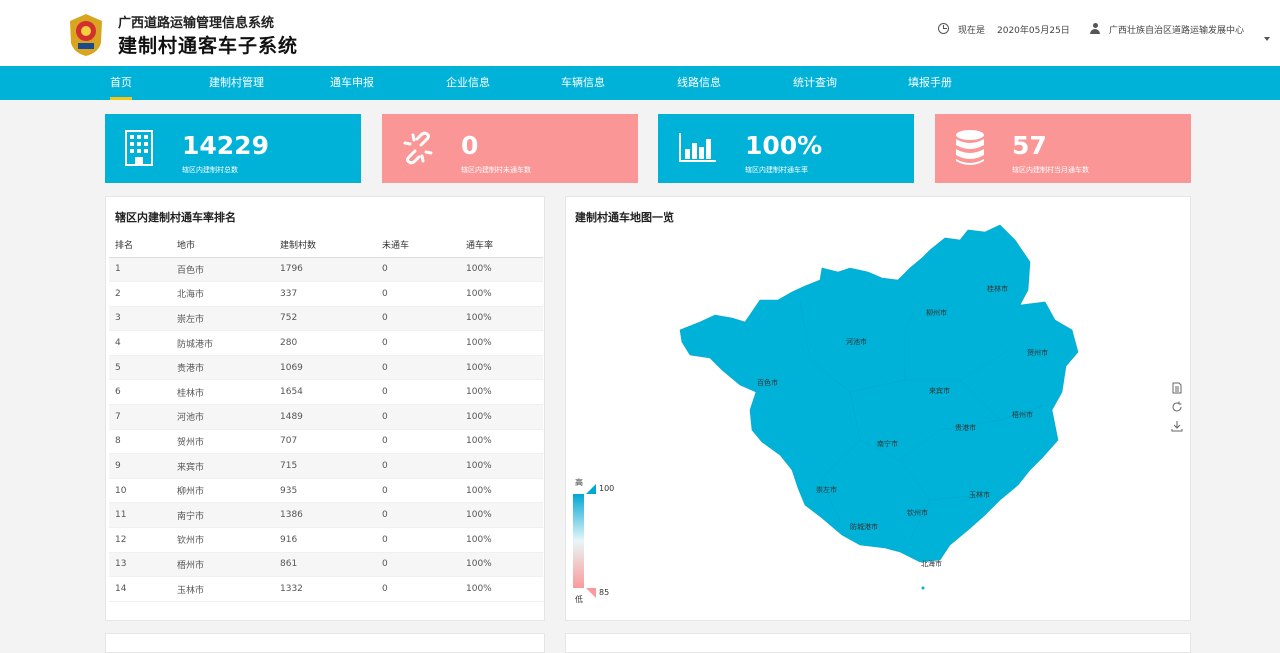 The height and width of the screenshot is (653, 1280). Describe the element at coordinates (591, 489) in the screenshot. I see `legend-high-handle-icon` at that location.